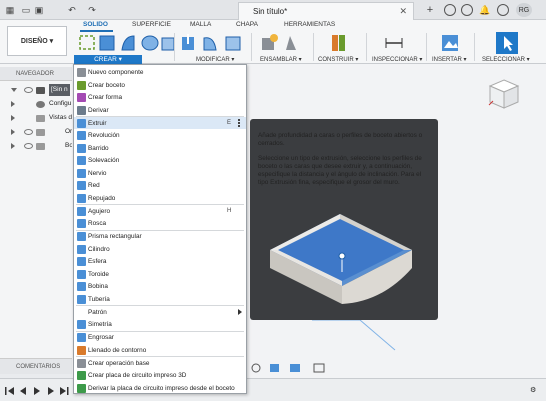 The width and height of the screenshot is (546, 401). I want to click on menu-item: Engrosar, so click(160, 337).